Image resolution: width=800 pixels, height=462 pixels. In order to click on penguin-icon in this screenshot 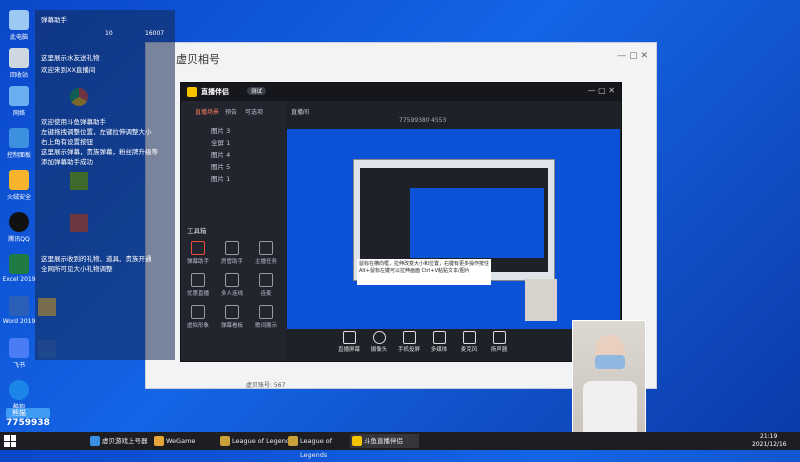, I will do `click(19, 222)`.